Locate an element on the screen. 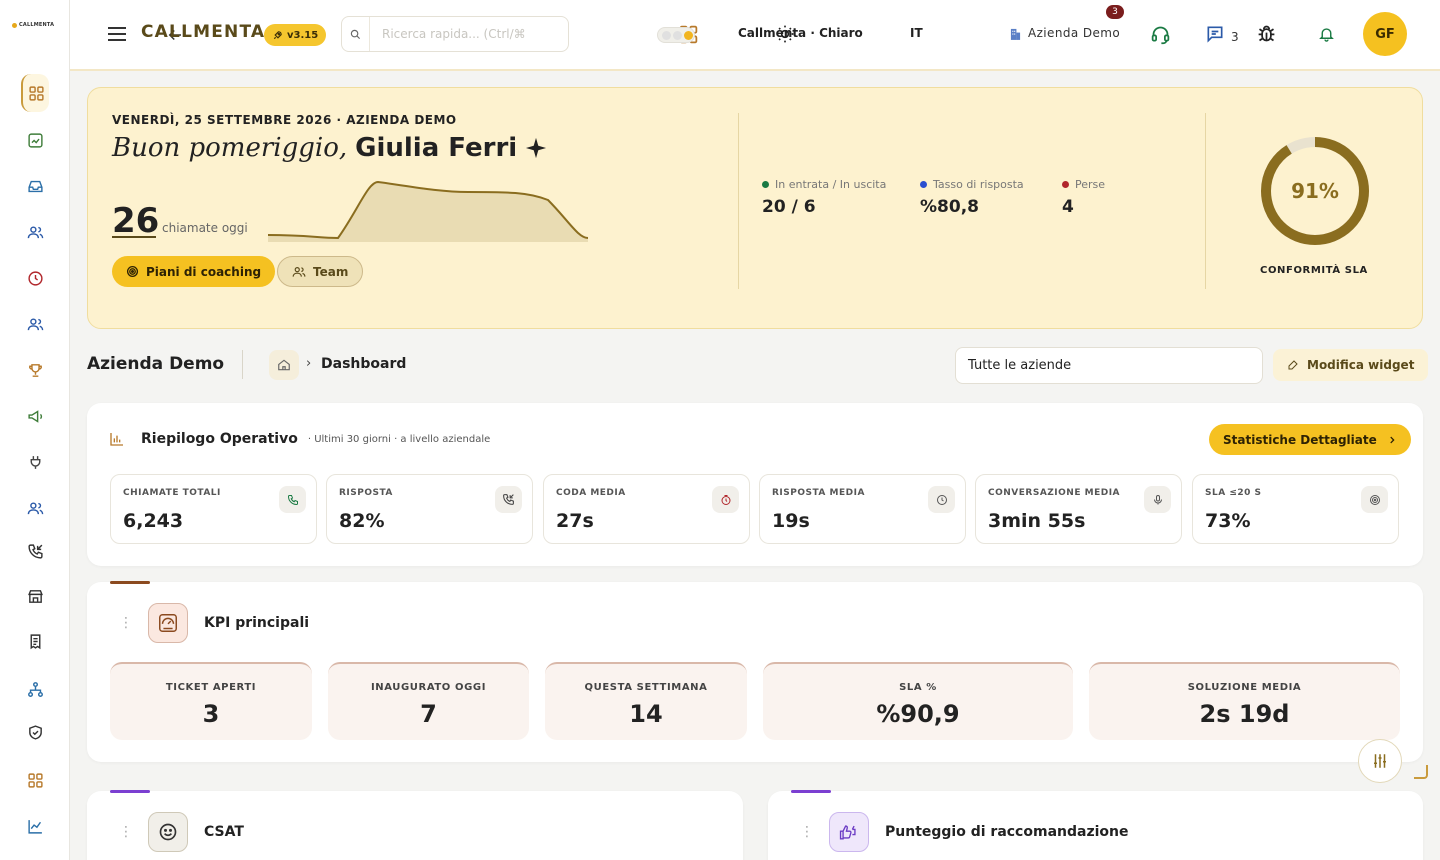 Image resolution: width=1440 pixels, height=860 pixels. sidebar-item-campaigns is located at coordinates (35, 416).